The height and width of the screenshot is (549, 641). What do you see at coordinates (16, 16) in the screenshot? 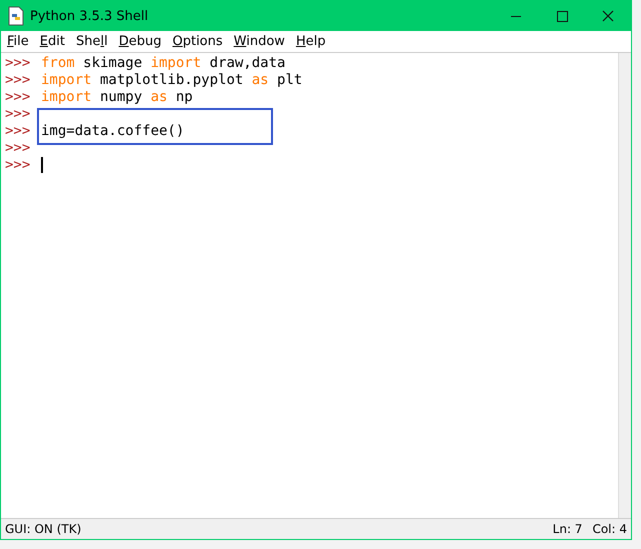
I see `python-file-icon` at bounding box center [16, 16].